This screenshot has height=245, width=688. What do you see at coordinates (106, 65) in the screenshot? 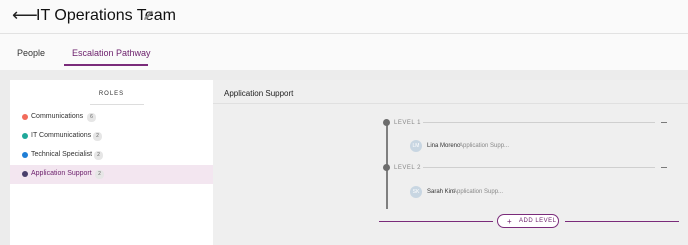
I see `active-tab-indicator` at bounding box center [106, 65].